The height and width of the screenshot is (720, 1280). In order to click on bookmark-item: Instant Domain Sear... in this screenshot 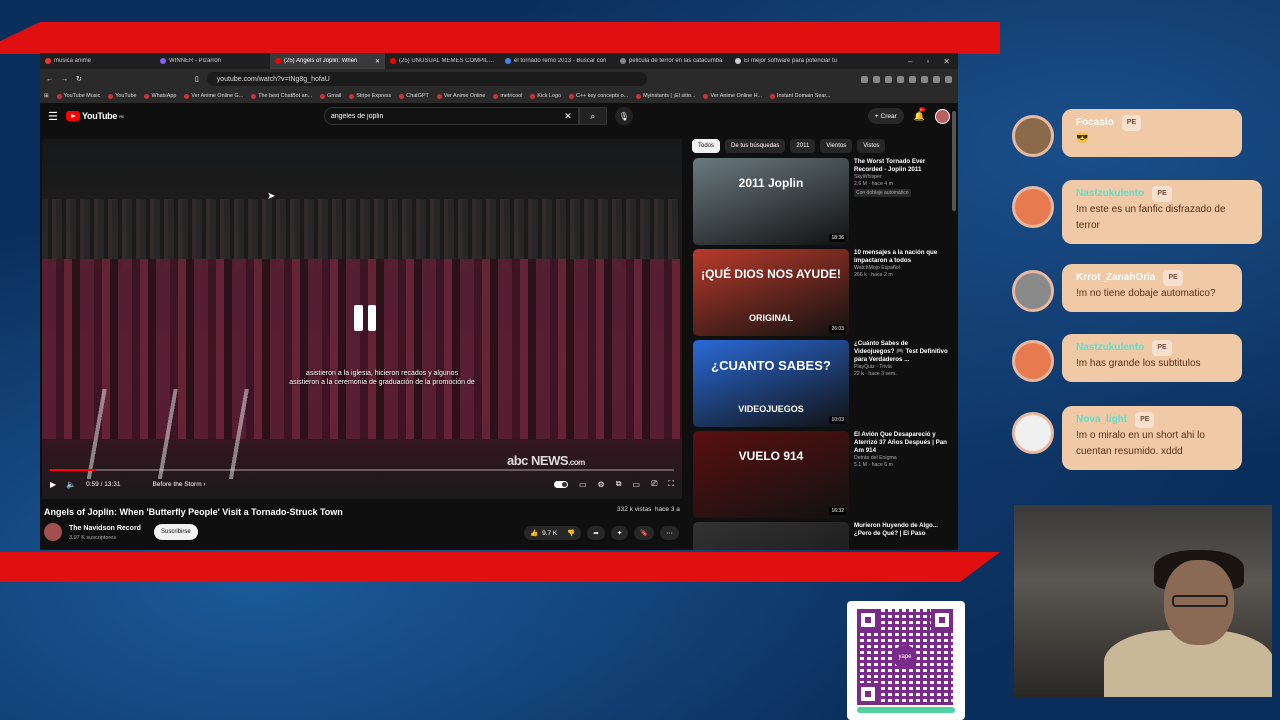, I will do `click(800, 96)`.